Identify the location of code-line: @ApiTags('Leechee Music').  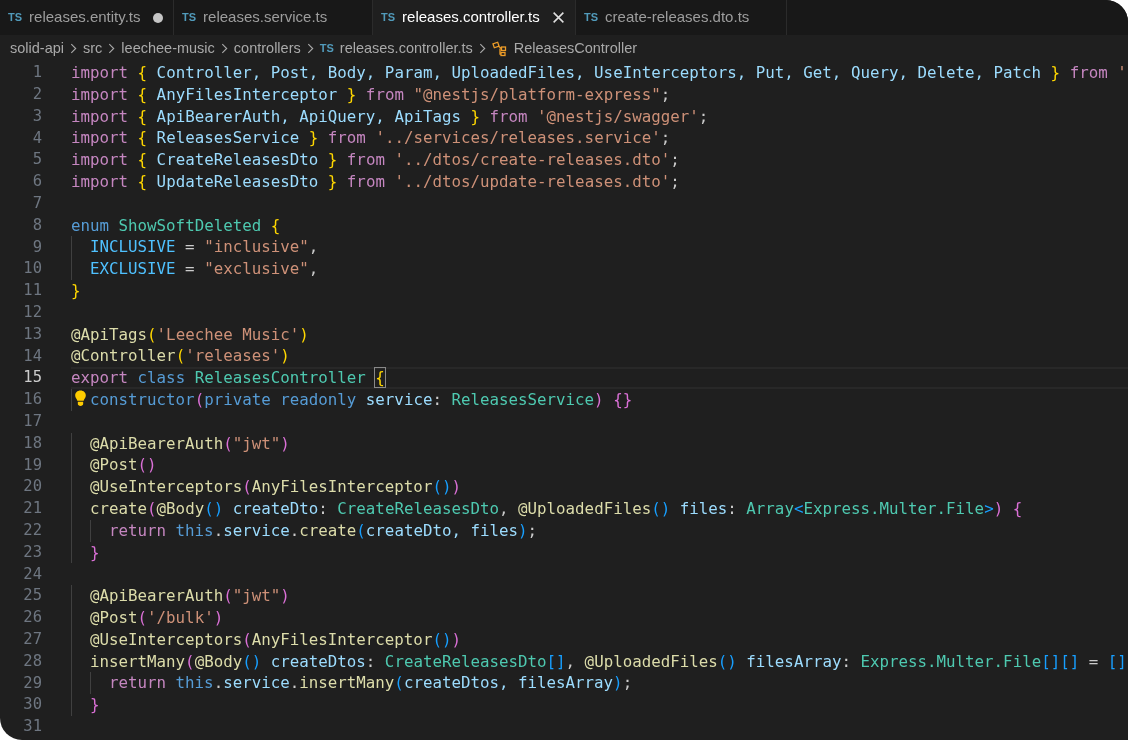
(190, 334).